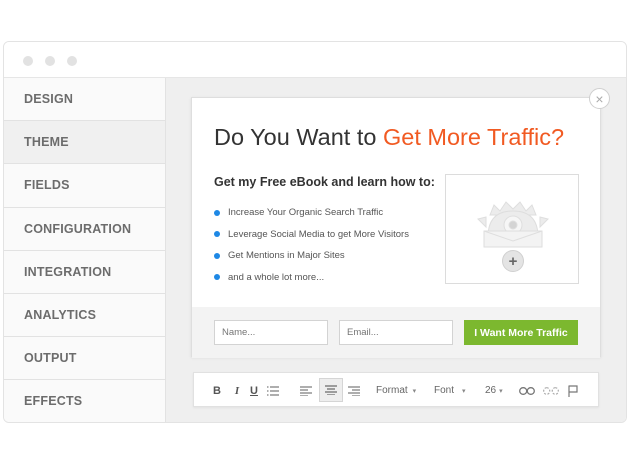 The image size is (630, 450). I want to click on sidebar-item-integration: INTEGRATION, so click(84, 272).